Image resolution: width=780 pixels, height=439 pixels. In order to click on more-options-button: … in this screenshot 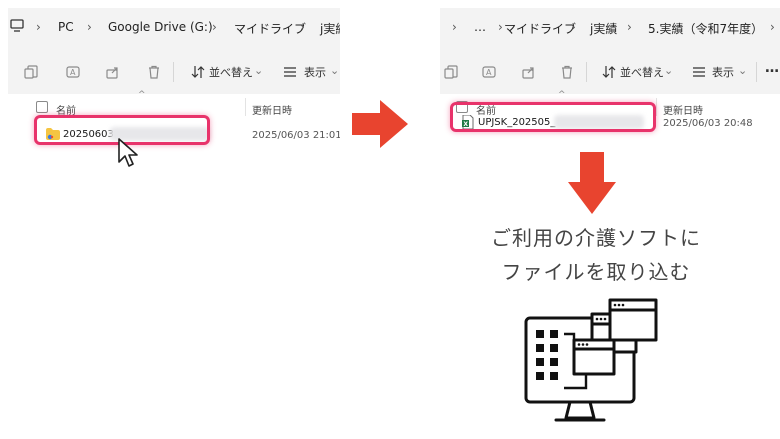, I will do `click(772, 68)`.